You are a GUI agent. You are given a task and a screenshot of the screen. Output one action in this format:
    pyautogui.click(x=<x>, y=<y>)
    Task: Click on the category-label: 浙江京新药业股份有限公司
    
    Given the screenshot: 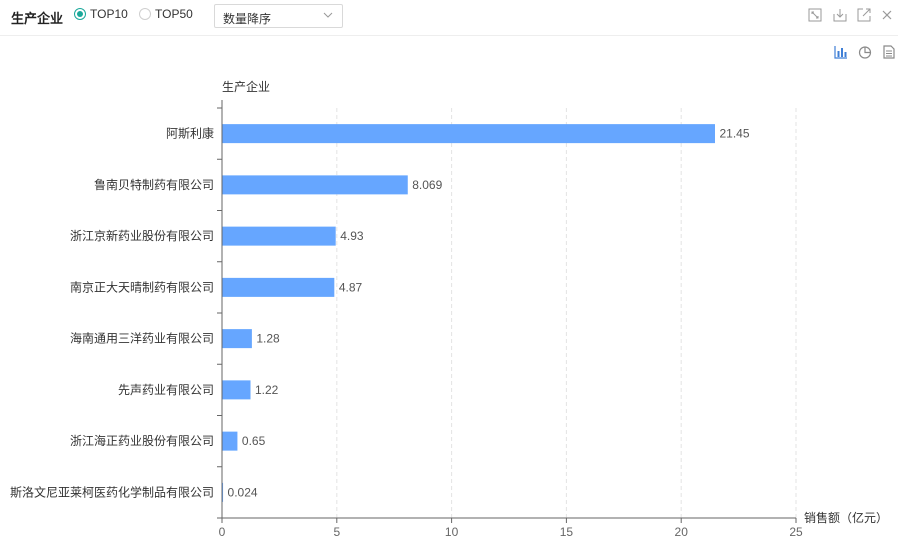 What is the action you would take?
    pyautogui.click(x=142, y=235)
    